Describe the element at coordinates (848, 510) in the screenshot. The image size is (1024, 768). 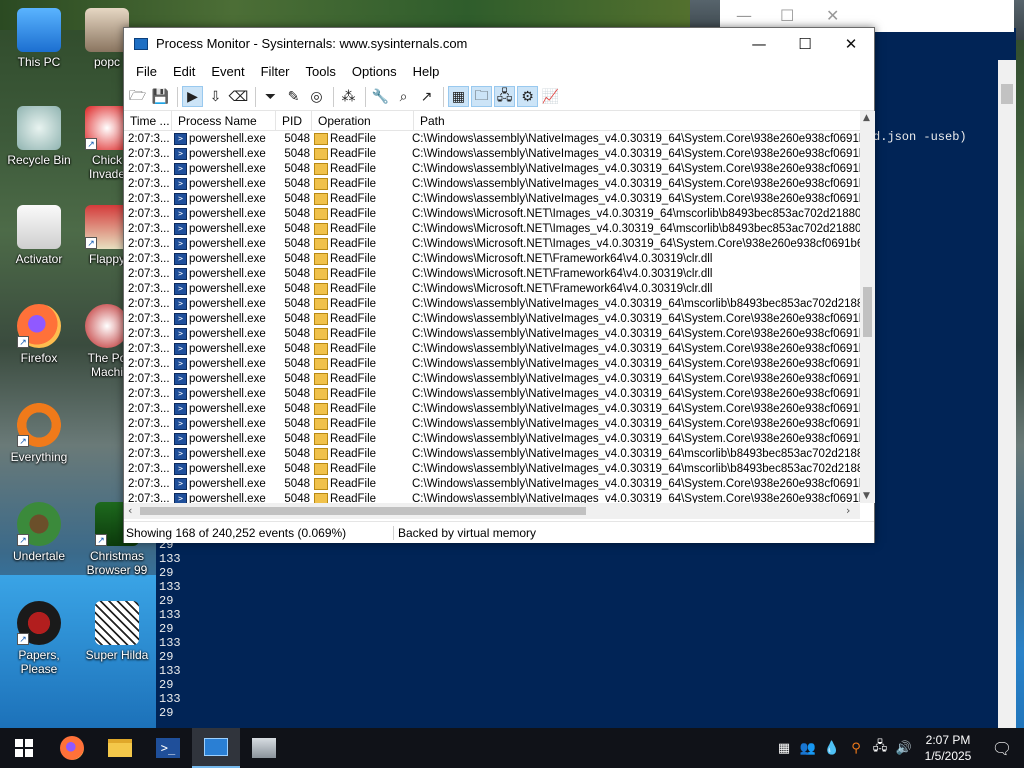
I see `scroll-right-icon: ›` at that location.